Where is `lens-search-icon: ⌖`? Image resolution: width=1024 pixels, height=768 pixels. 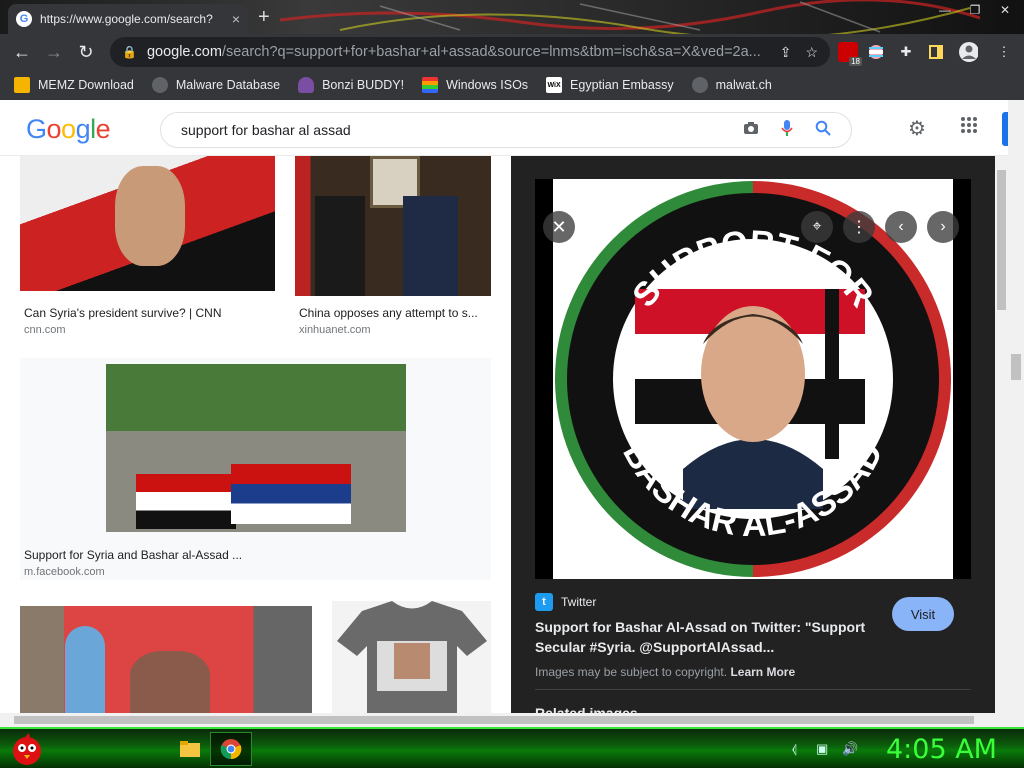
lens-search-icon: ⌖ is located at coordinates (817, 227).